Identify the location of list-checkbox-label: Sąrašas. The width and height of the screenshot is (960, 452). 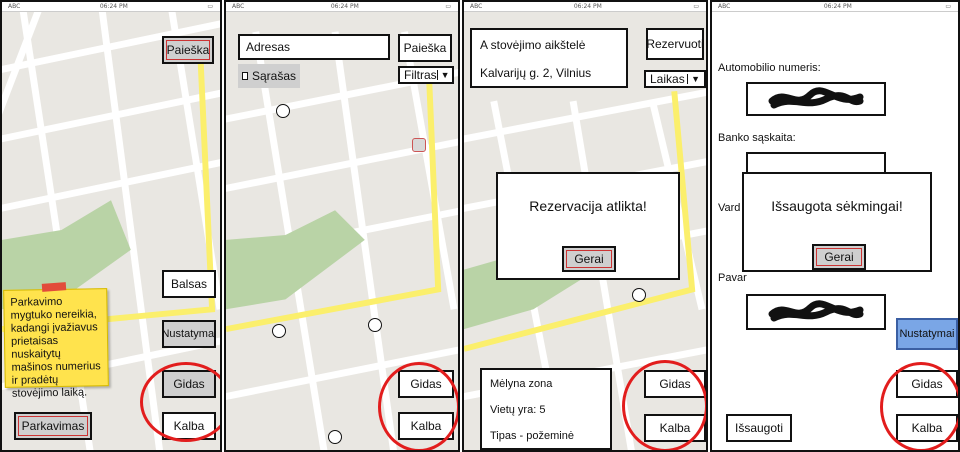
(273, 76).